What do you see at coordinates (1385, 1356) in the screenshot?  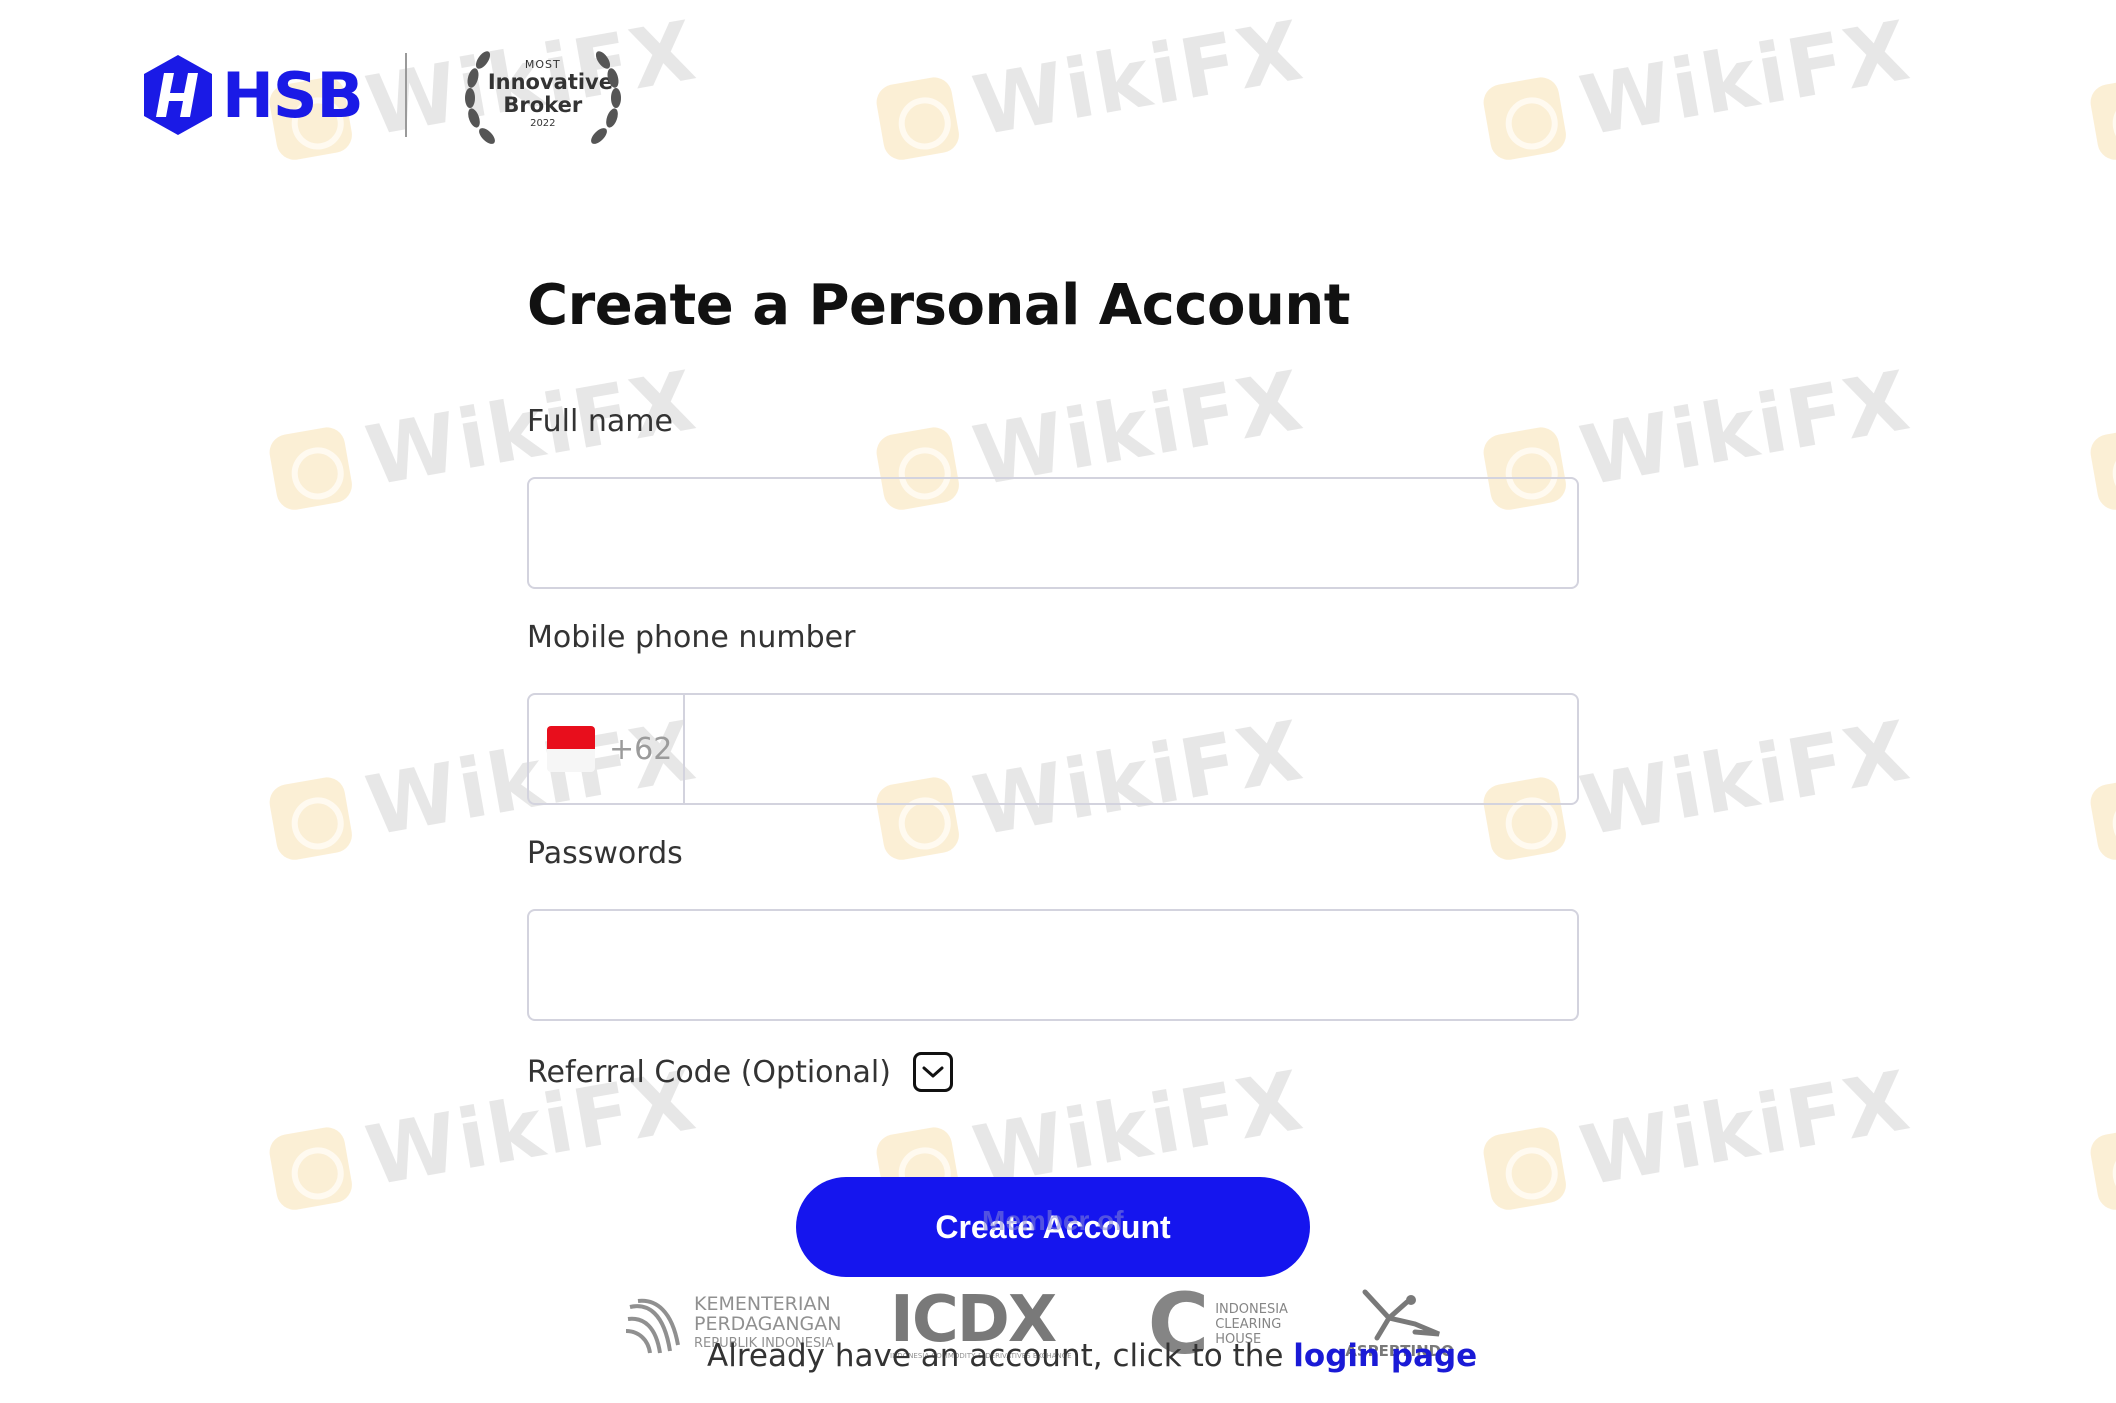 I see `login-page-link: login page` at bounding box center [1385, 1356].